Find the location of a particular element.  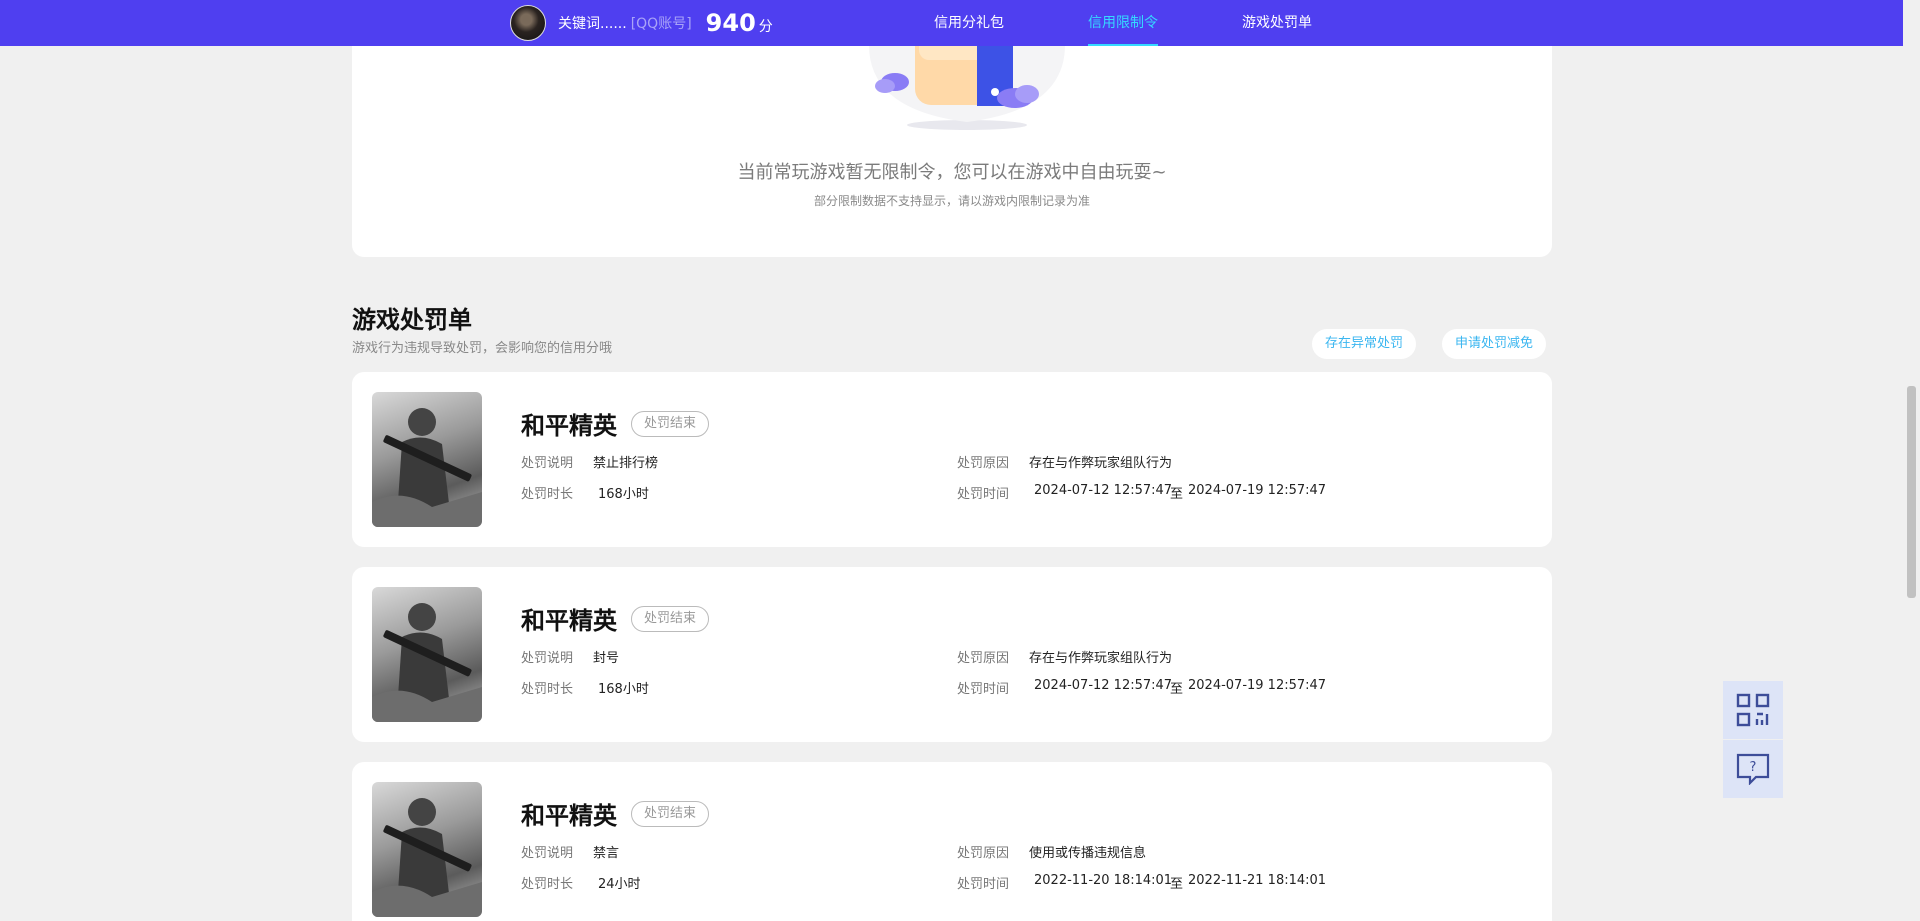

time-end: 2022-11-21 18:14:01 is located at coordinates (1257, 880).